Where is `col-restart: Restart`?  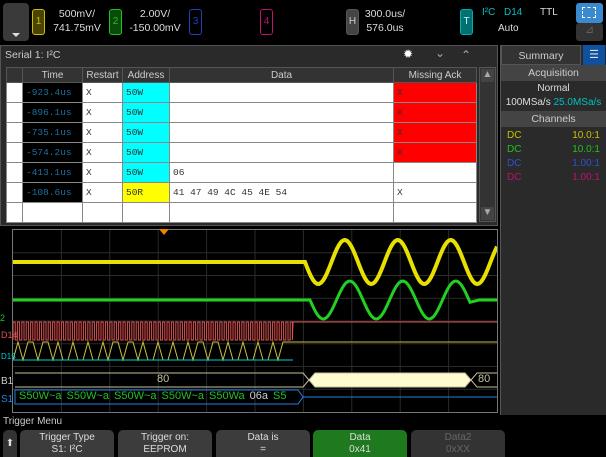
col-restart: Restart is located at coordinates (102, 75).